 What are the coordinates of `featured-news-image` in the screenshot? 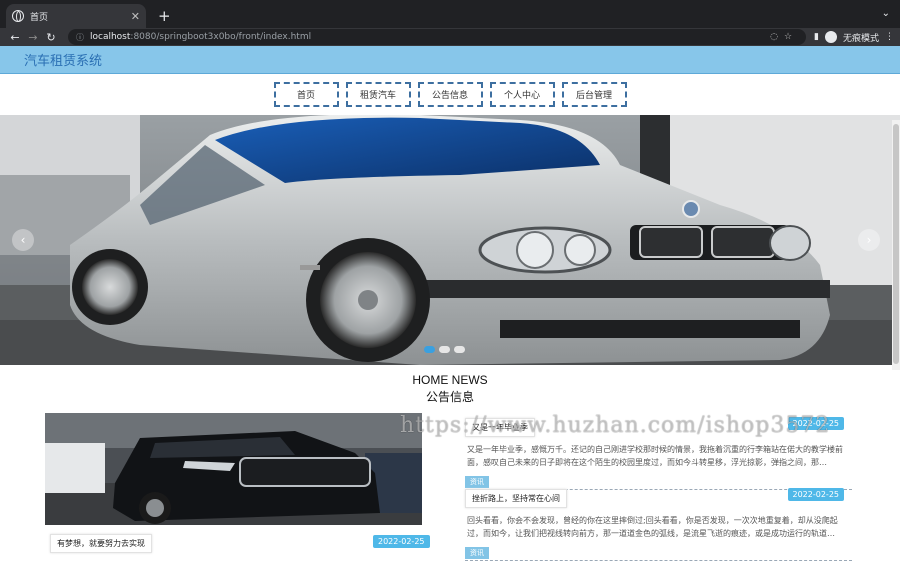 It's located at (233, 469).